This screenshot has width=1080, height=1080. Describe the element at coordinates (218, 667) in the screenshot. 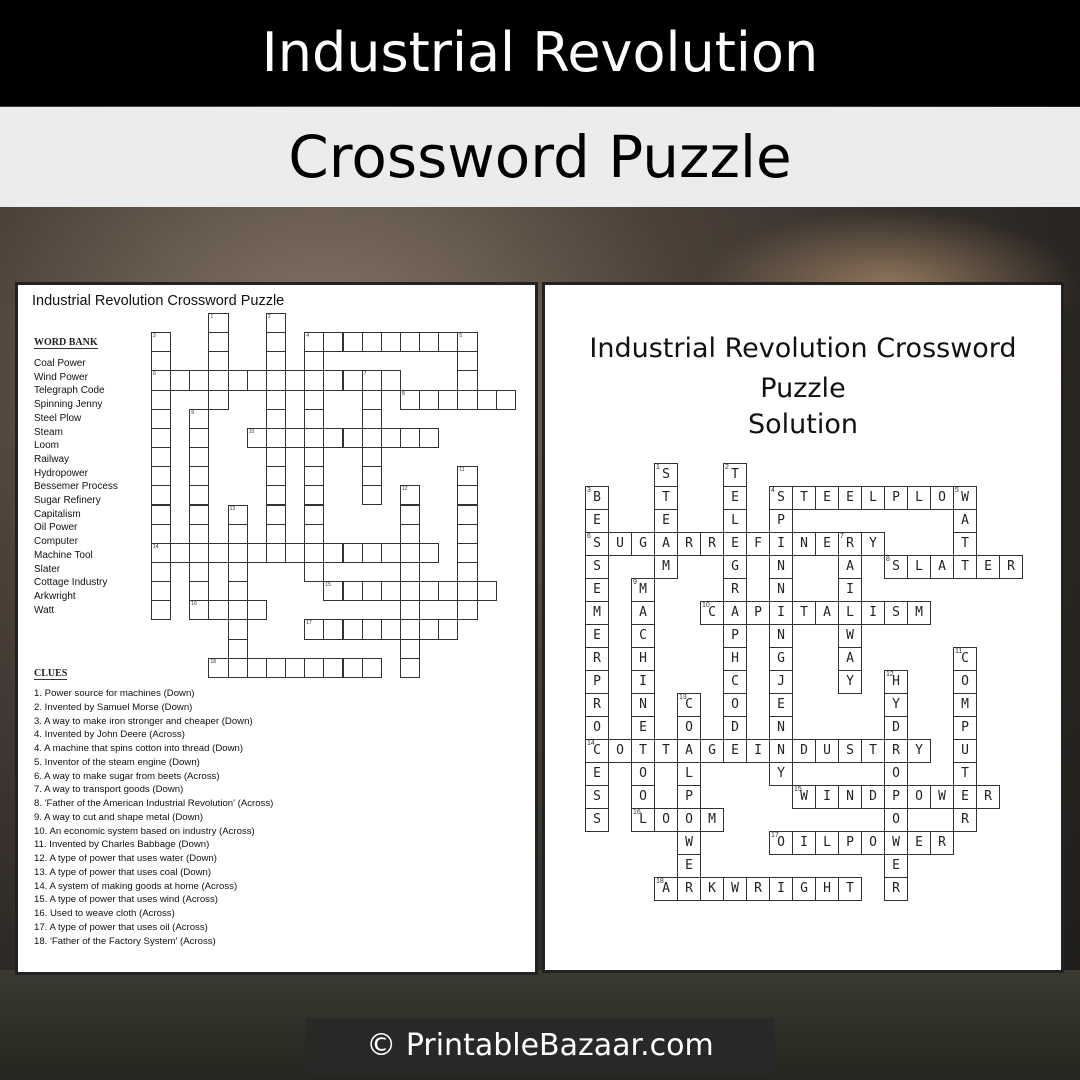

I see `crossword-cell: 18` at that location.